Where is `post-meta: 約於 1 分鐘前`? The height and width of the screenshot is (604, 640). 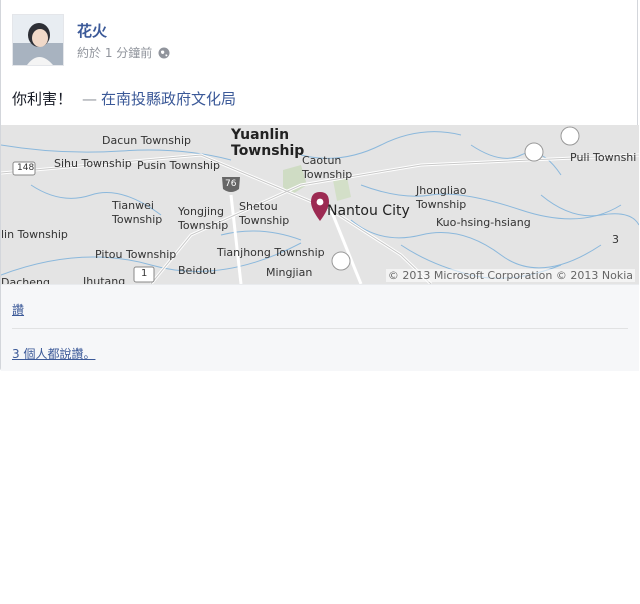
post-meta: 約於 1 分鐘前 is located at coordinates (123, 52).